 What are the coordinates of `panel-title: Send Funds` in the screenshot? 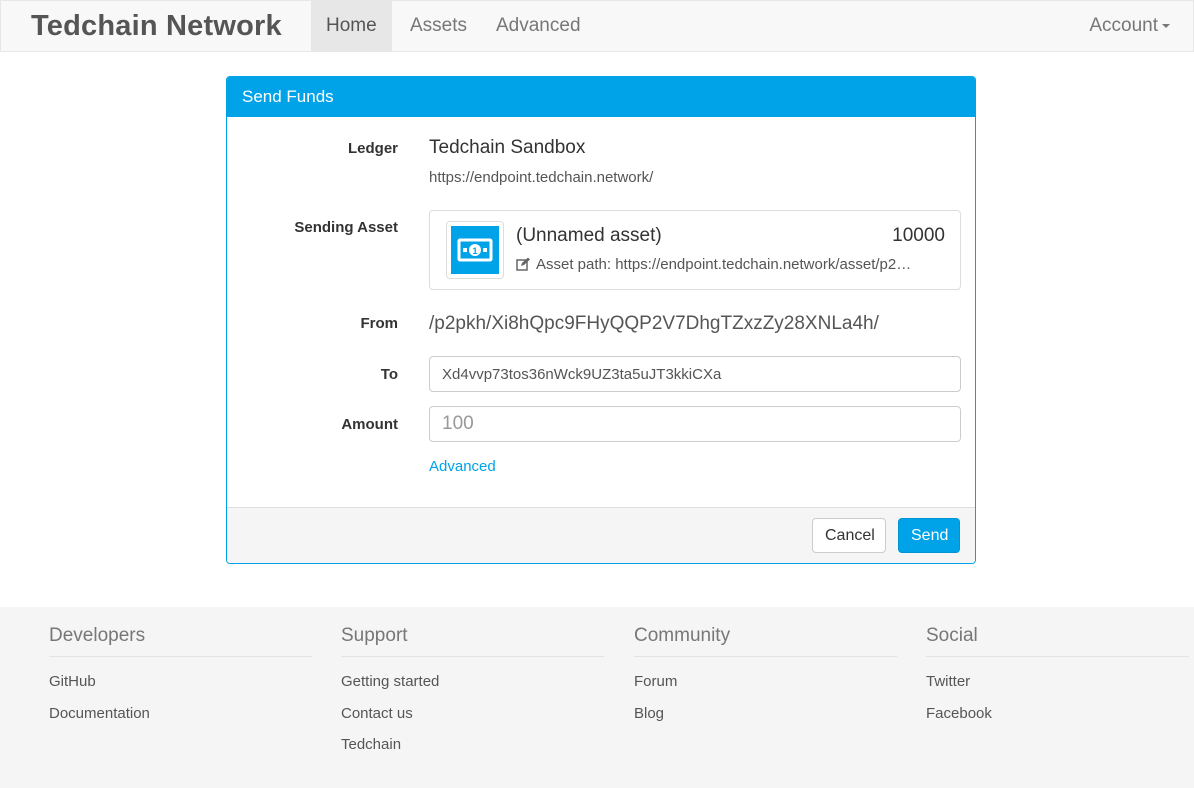 It's located at (601, 97).